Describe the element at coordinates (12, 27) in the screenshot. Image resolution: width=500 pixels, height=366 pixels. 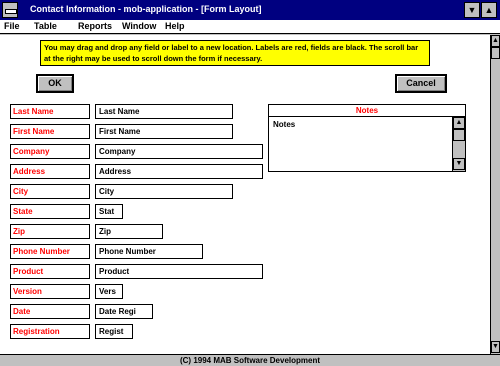
I see `menu-file: File` at that location.